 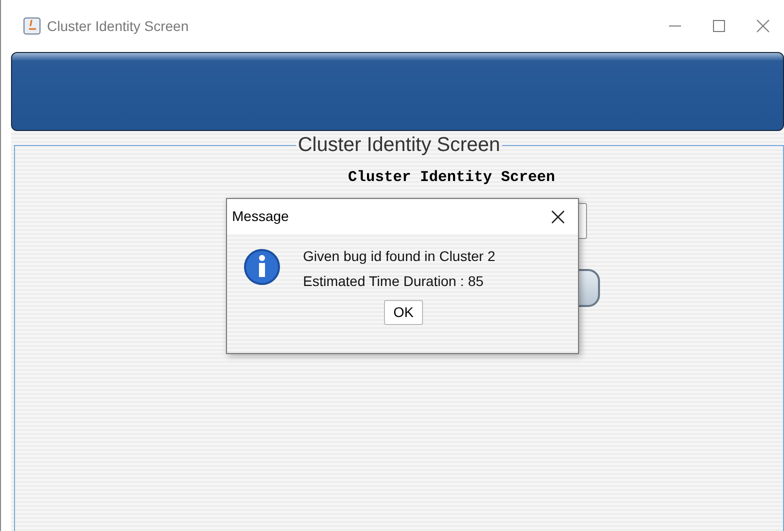 I want to click on panel-heading: Cluster Identity Screen, so click(x=452, y=177).